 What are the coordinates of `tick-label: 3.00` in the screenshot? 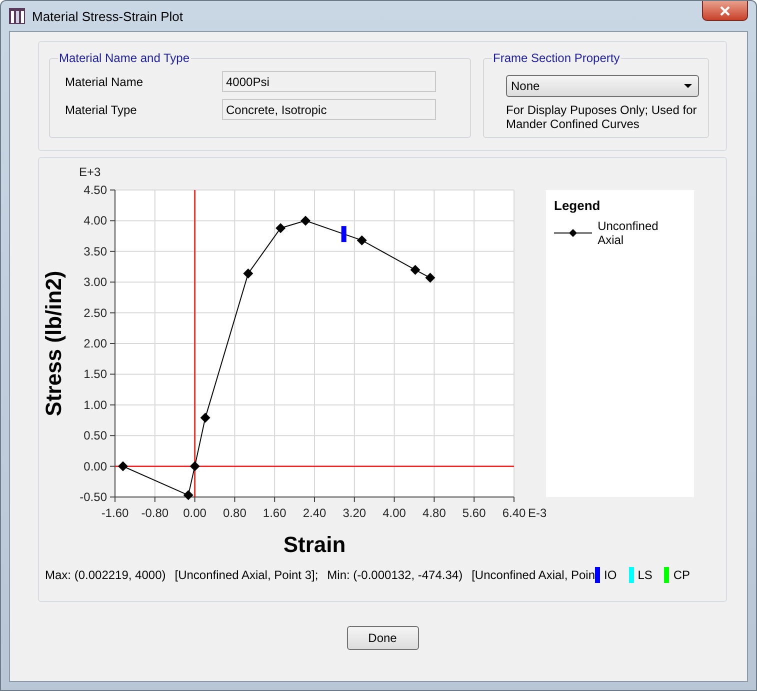 It's located at (95, 282).